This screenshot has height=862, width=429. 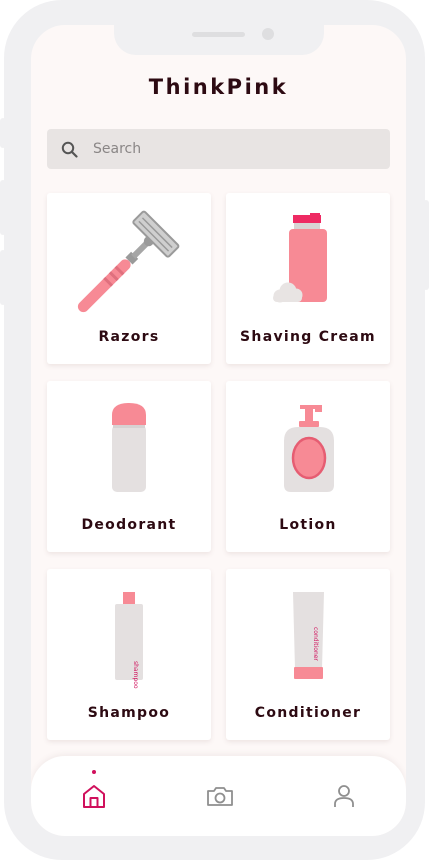 I want to click on mute-switch, so click(x=3, y=133).